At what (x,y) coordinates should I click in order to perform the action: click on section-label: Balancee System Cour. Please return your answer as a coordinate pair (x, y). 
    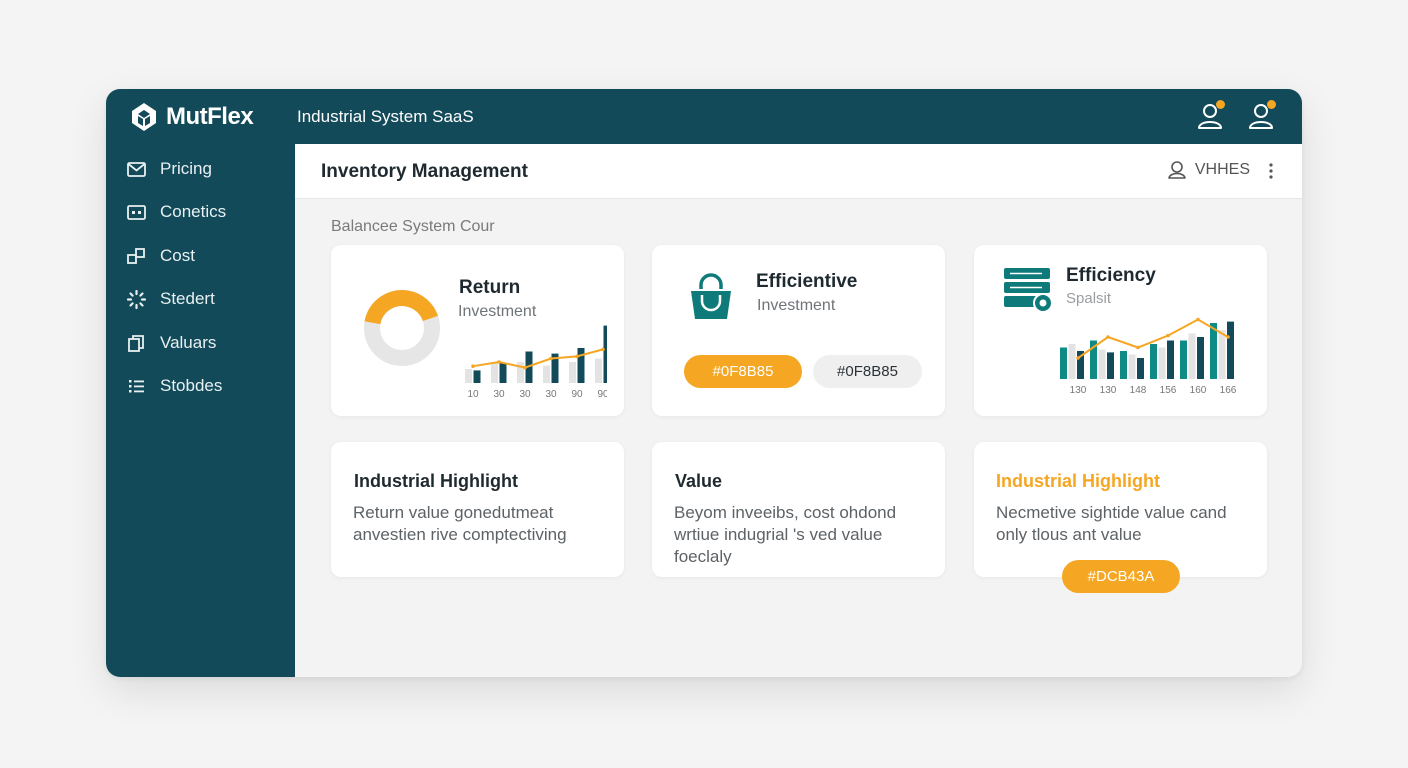
    Looking at the image, I should click on (413, 226).